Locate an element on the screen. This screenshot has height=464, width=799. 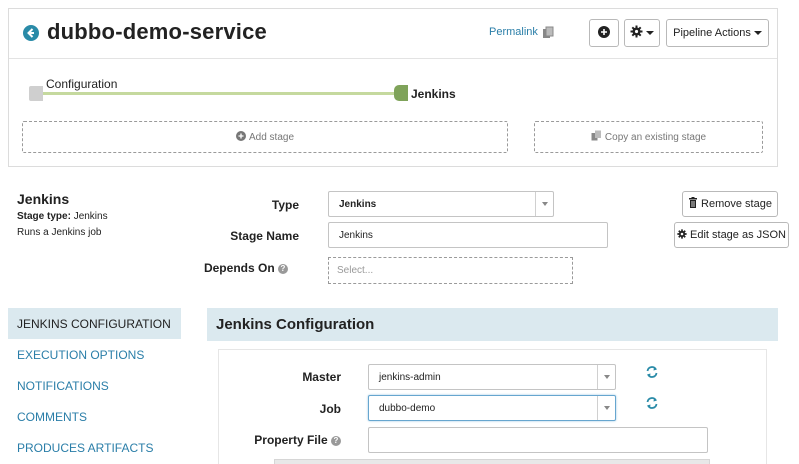
type-select-value: Jenkins is located at coordinates (358, 204).